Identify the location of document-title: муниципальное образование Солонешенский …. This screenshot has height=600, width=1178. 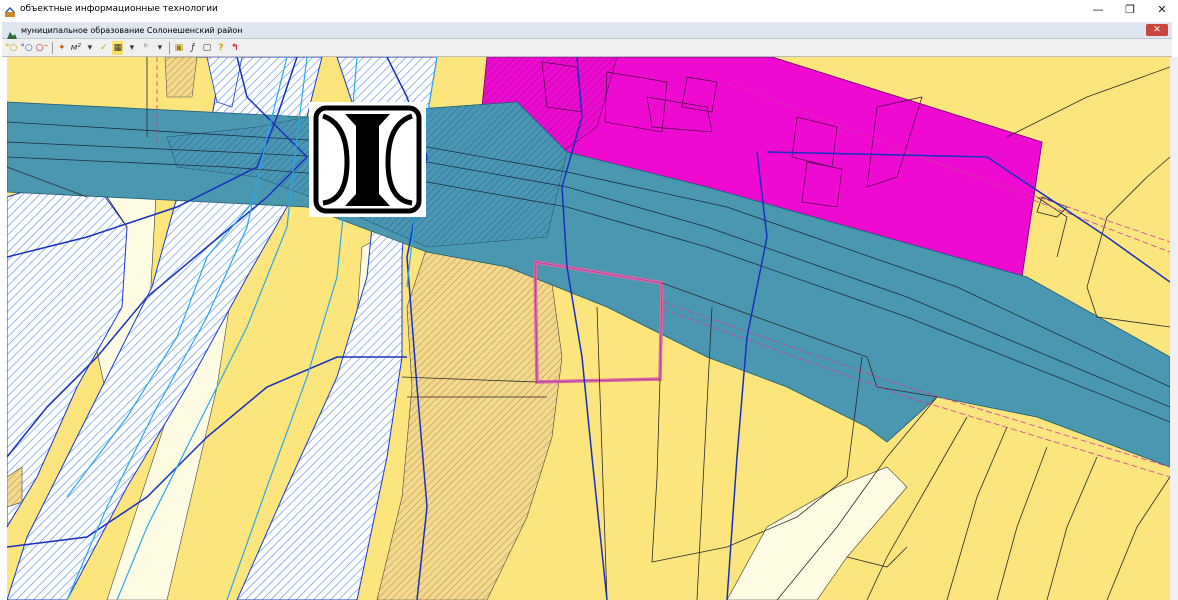
(132, 30).